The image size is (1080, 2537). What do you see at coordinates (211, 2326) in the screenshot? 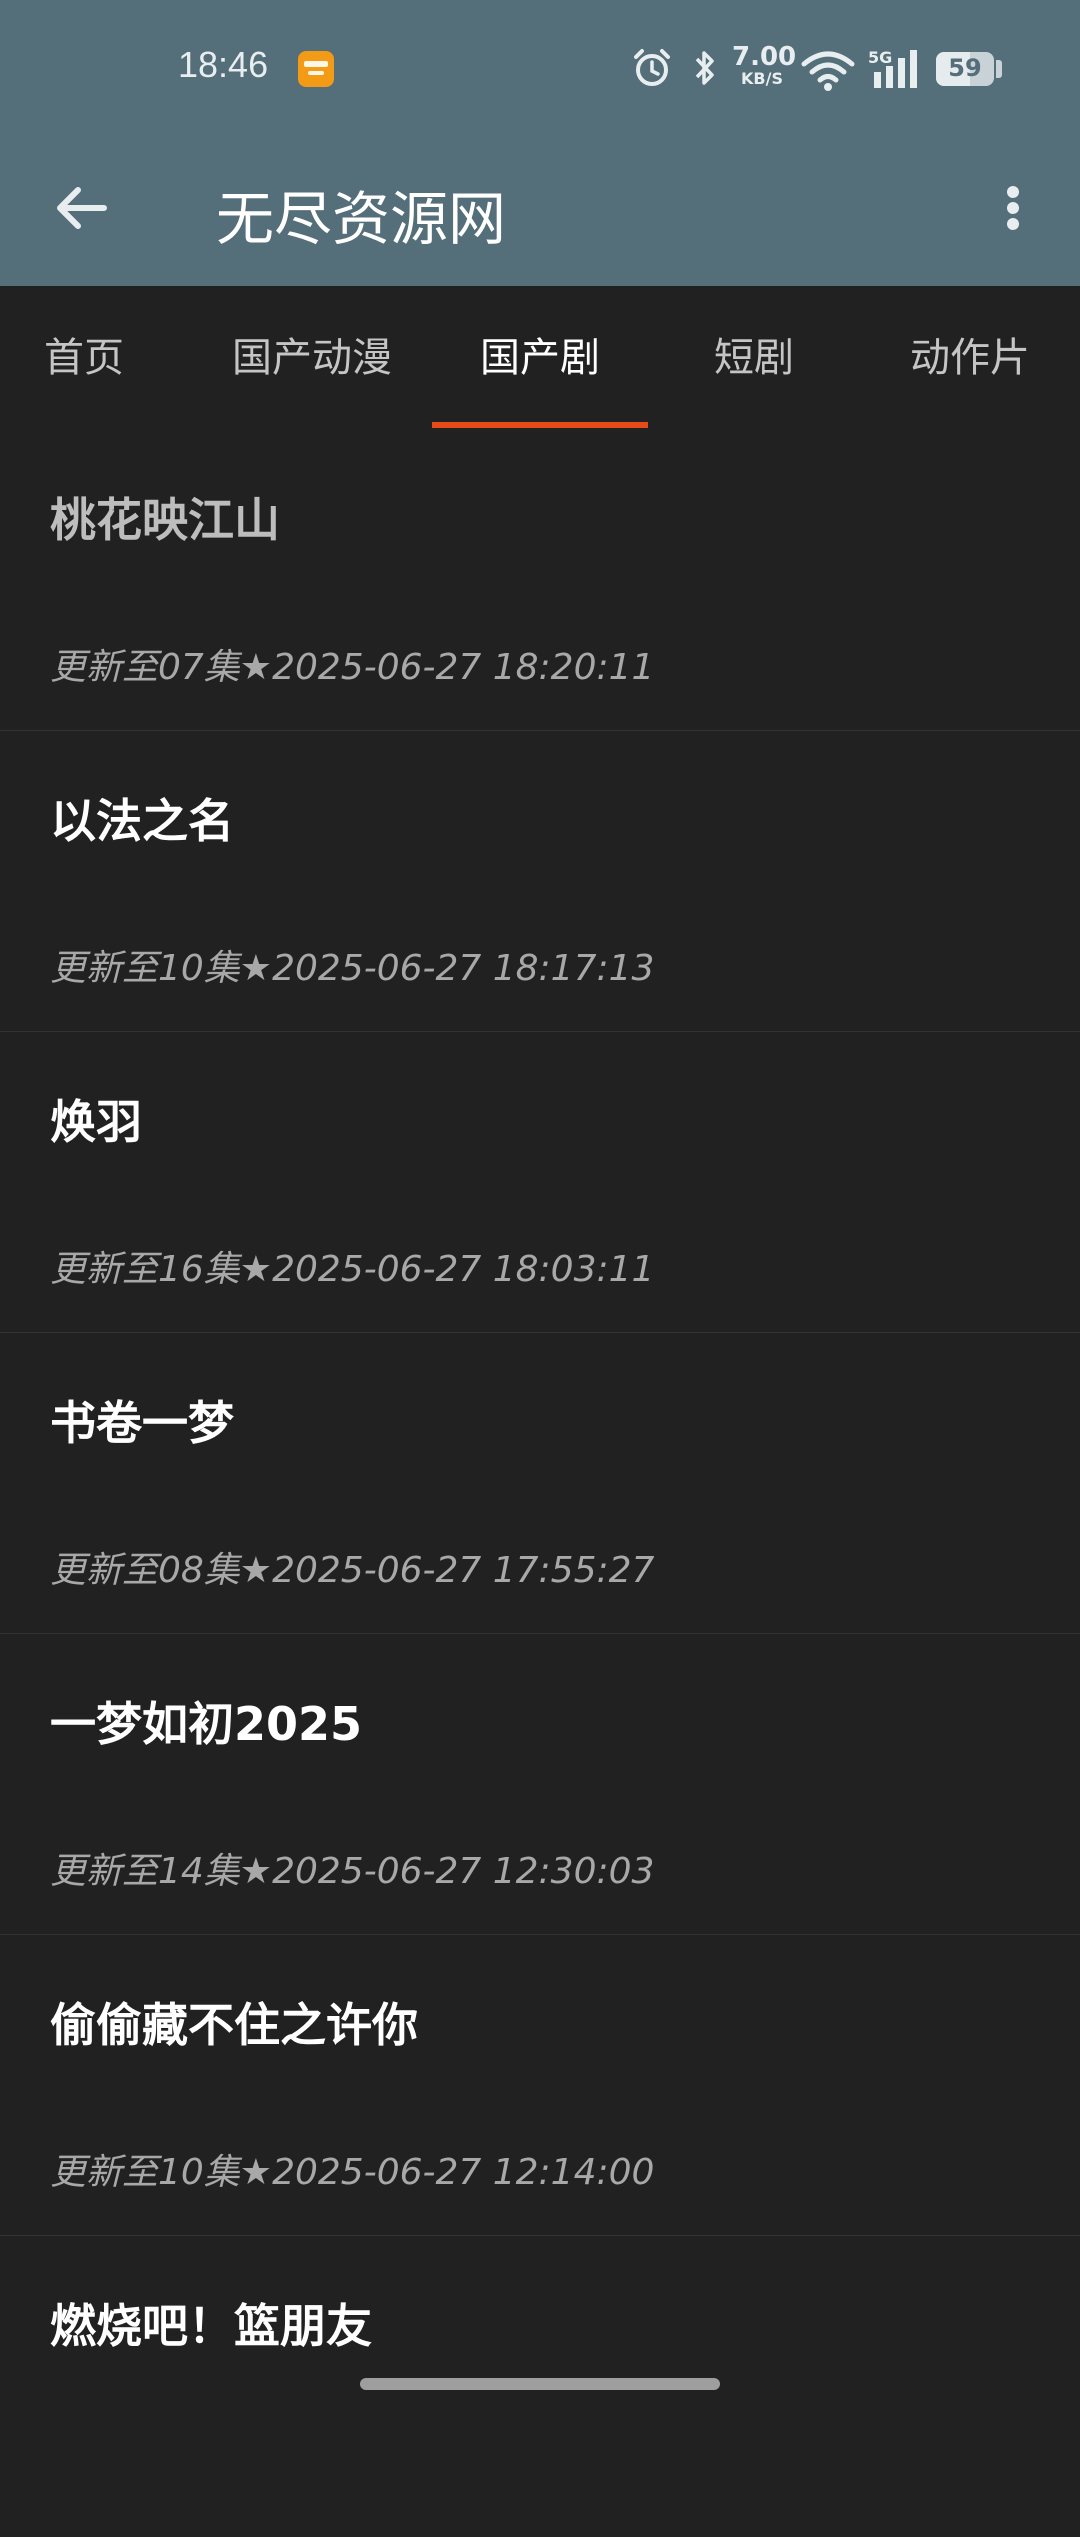
I see `item-title: 燃烧吧！篮朋友` at bounding box center [211, 2326].